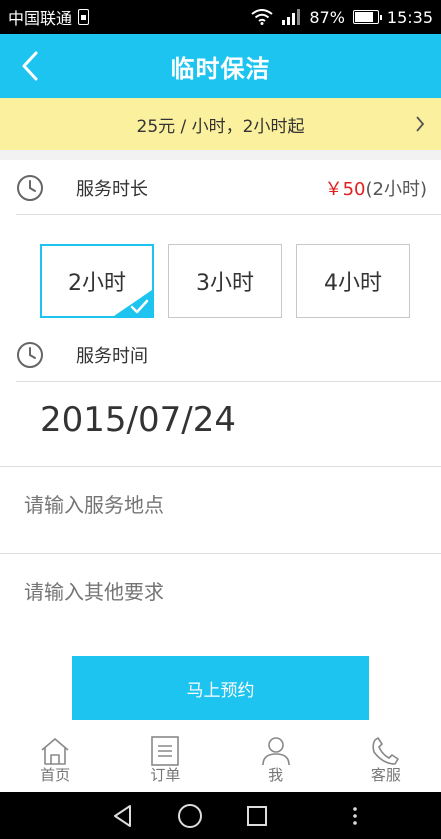  Describe the element at coordinates (165, 751) in the screenshot. I see `order-list-icon` at that location.